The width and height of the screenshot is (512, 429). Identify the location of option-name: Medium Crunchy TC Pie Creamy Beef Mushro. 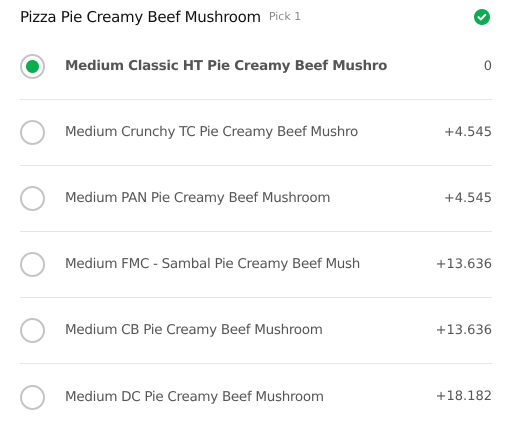
(211, 132).